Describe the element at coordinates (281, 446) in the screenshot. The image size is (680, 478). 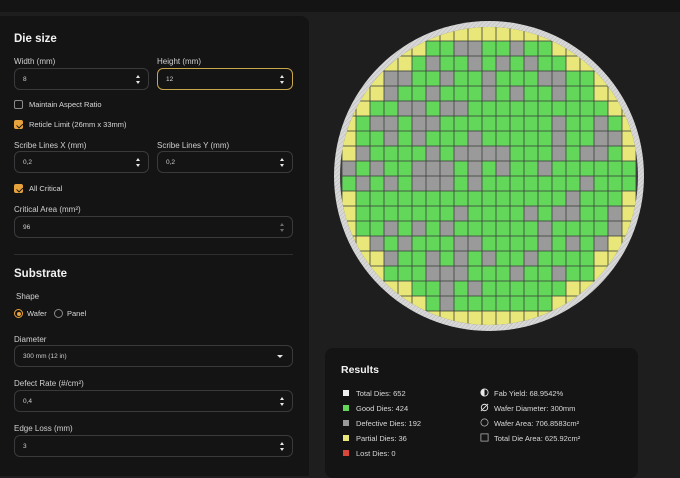
I see `edge-loss-stepper-icon` at that location.